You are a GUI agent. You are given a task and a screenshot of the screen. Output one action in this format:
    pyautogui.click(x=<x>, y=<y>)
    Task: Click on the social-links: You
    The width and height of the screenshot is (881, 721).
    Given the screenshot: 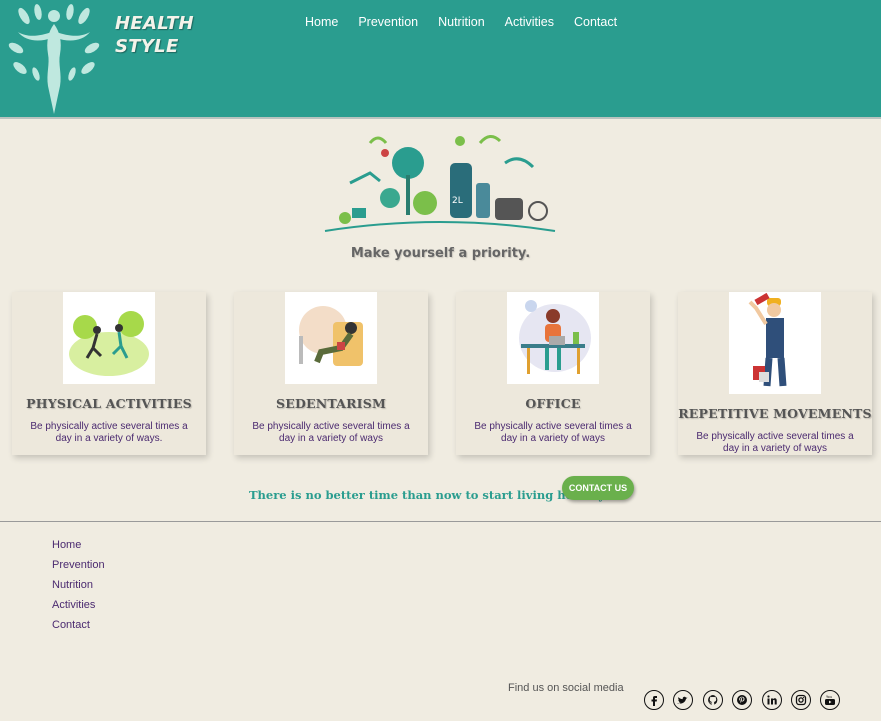 What is the action you would take?
    pyautogui.click(x=747, y=700)
    